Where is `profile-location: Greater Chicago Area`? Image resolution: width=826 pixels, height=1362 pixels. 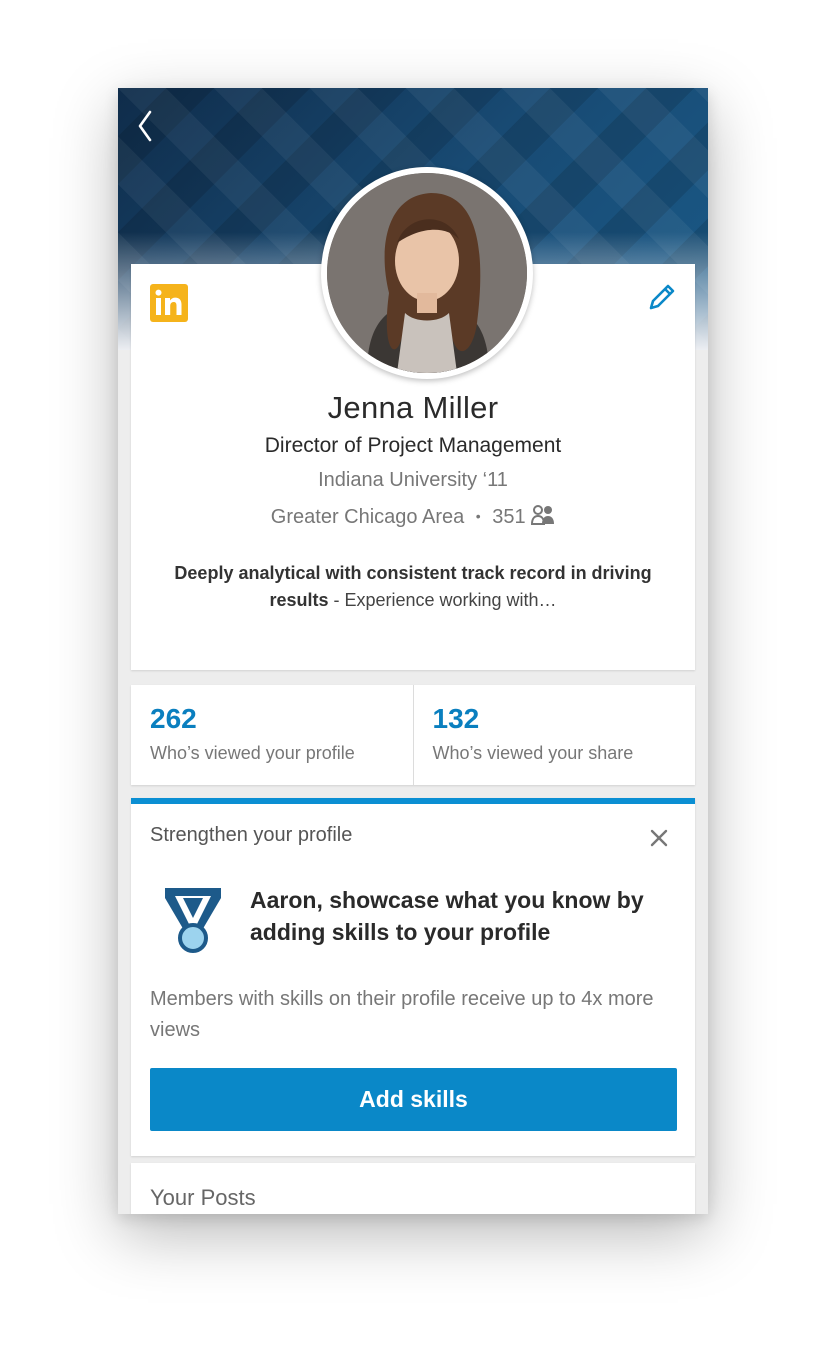
profile-location: Greater Chicago Area is located at coordinates (367, 517).